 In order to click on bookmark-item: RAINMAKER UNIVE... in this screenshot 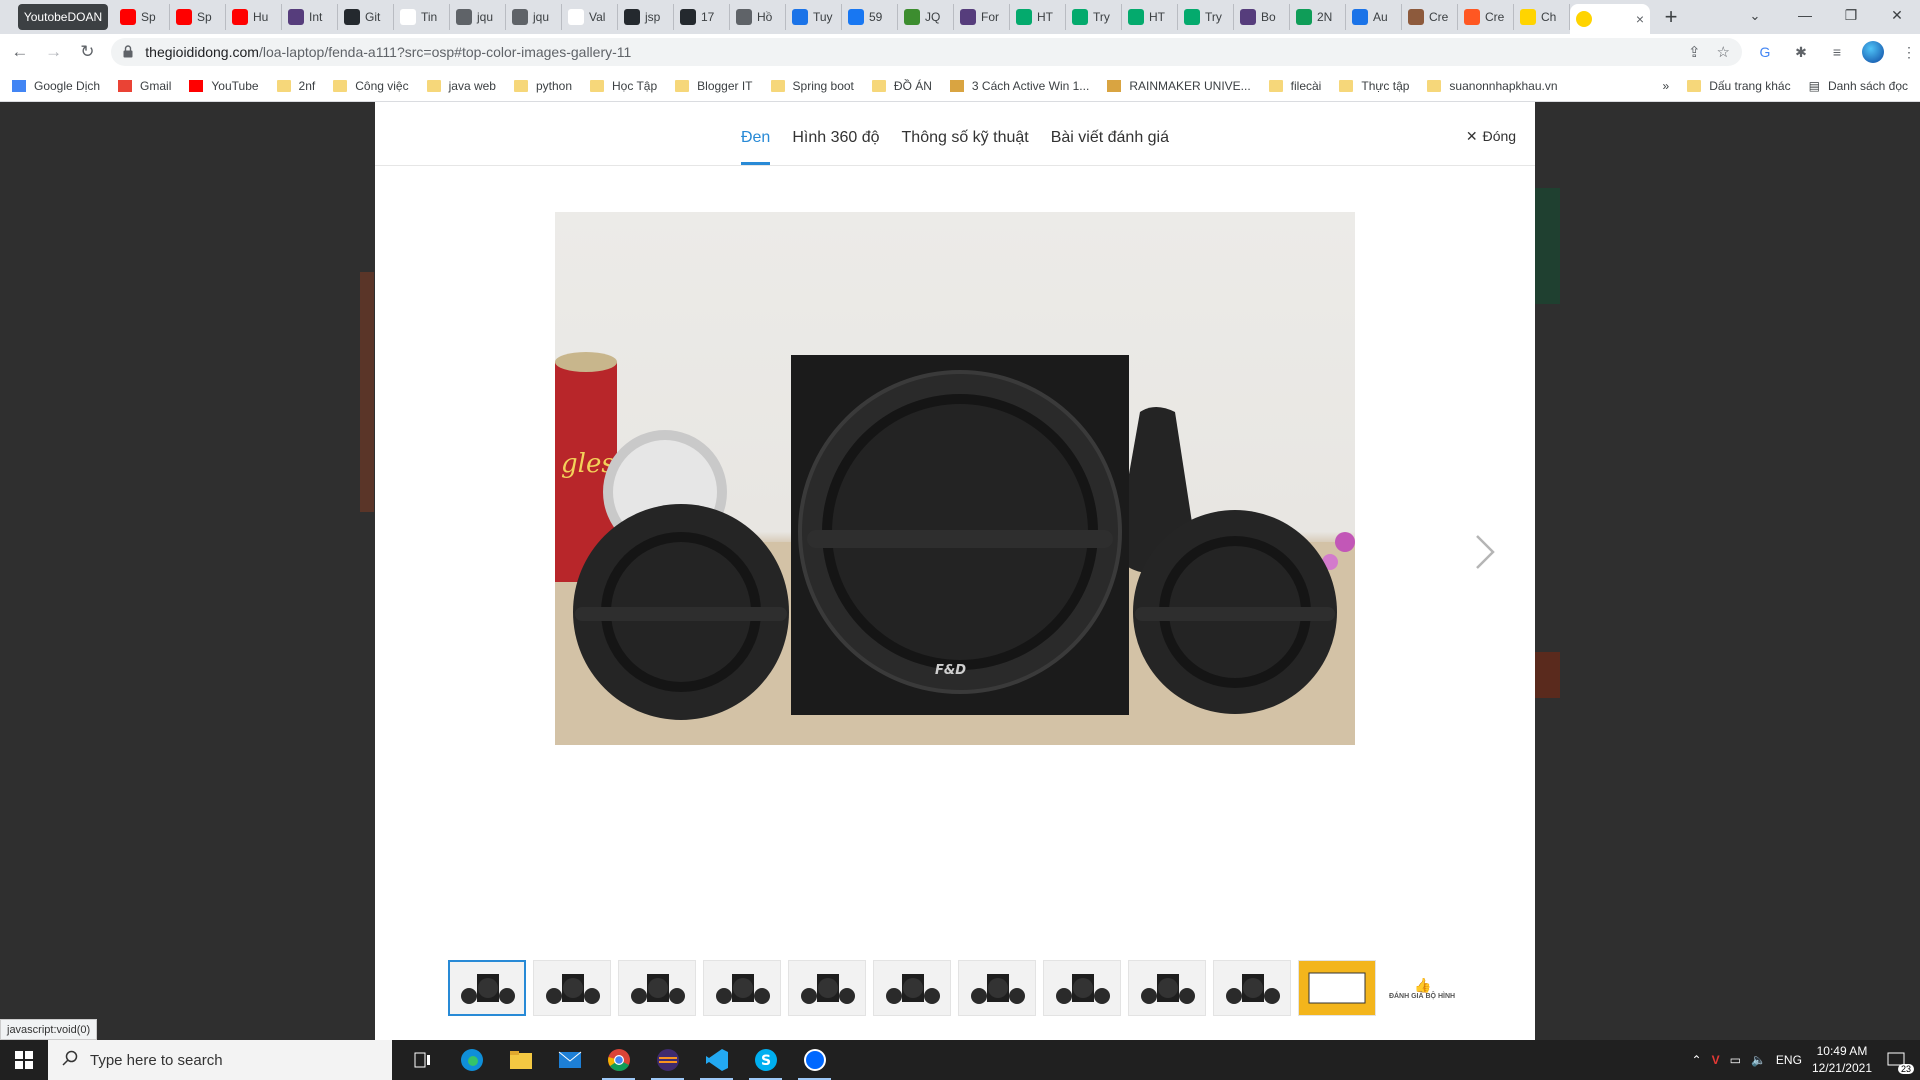, I will do `click(1179, 86)`.